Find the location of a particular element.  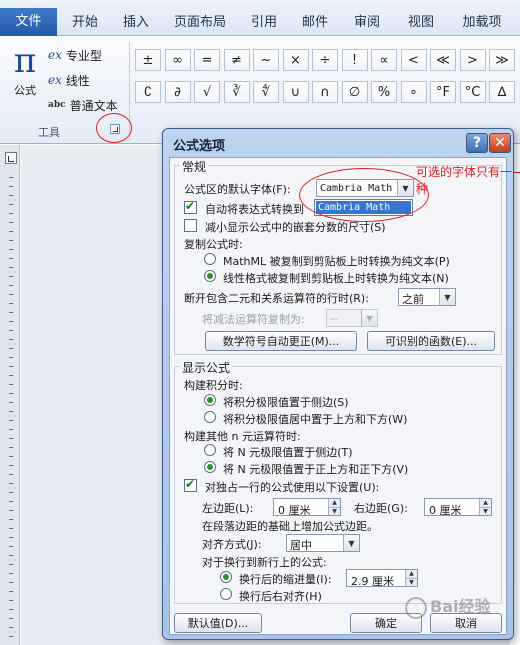

auto-convert-checkbox is located at coordinates (190, 206).